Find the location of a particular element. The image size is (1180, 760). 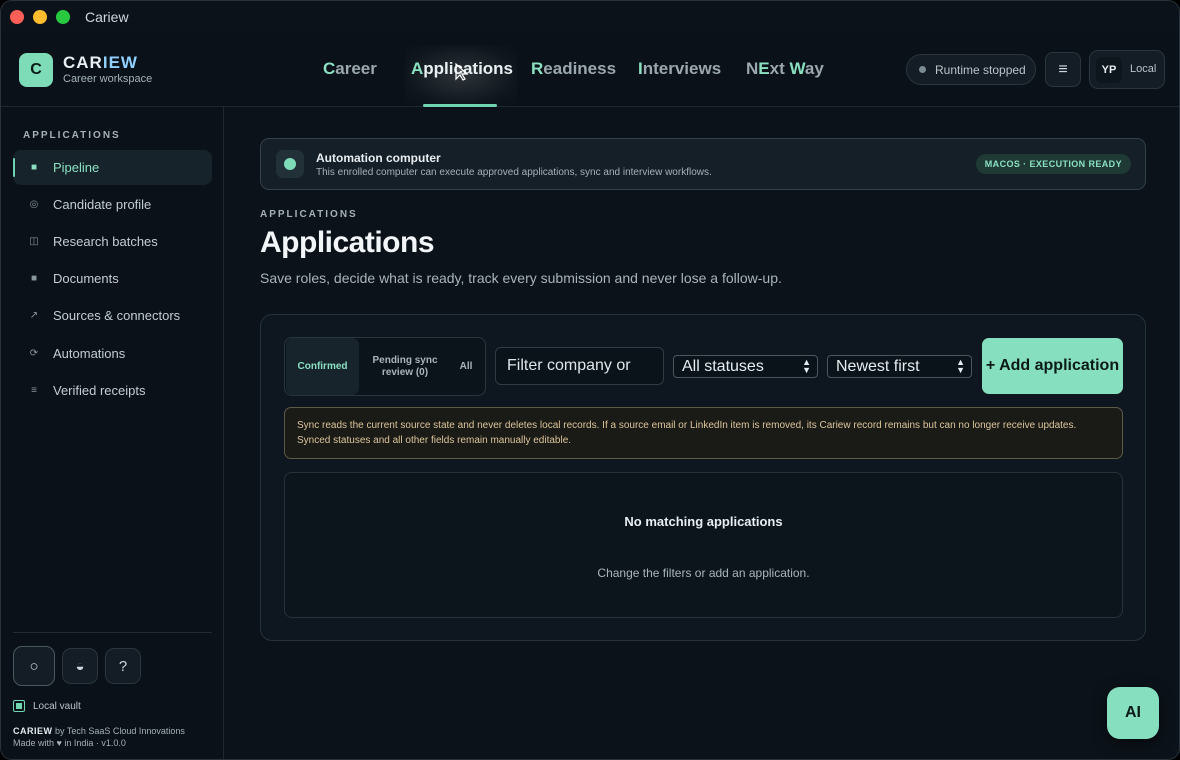

sidebar-item-documents: ■ Documents is located at coordinates (112, 278).